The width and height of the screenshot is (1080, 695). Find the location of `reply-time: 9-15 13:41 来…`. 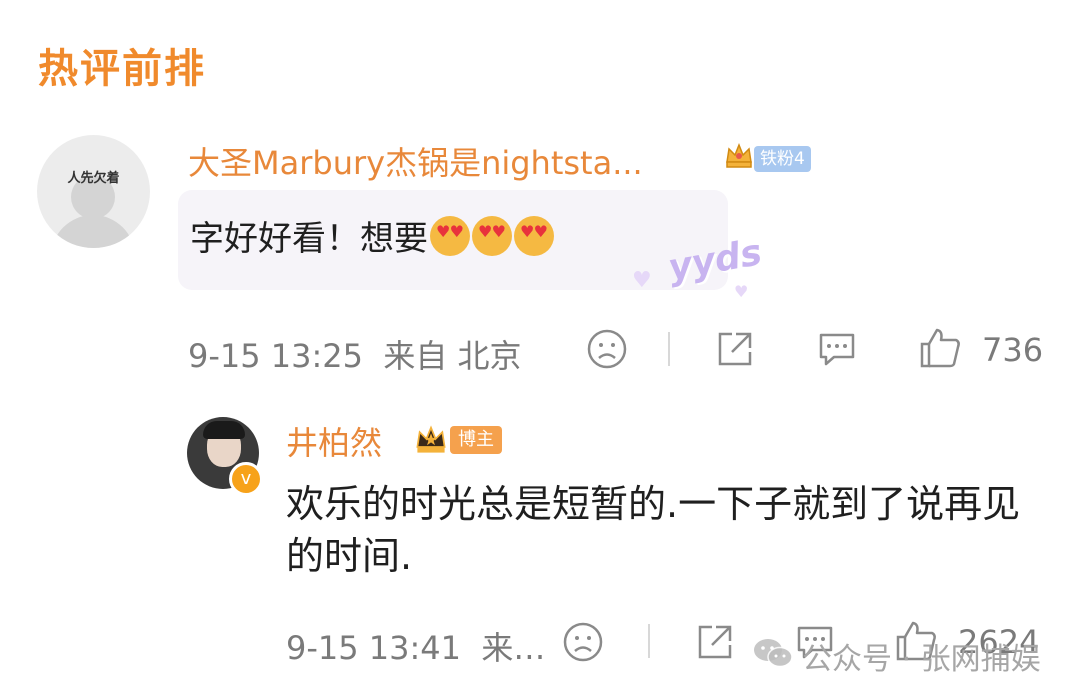

reply-time: 9-15 13:41 来… is located at coordinates (415, 646).